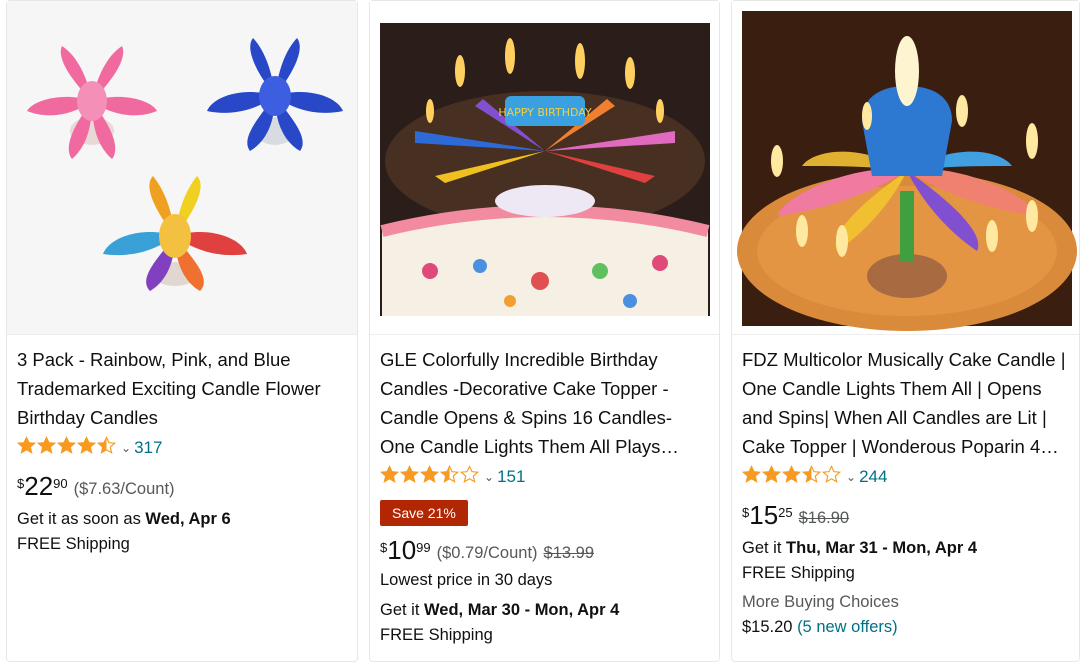  Describe the element at coordinates (148, 448) in the screenshot. I see `review-count: 317` at that location.